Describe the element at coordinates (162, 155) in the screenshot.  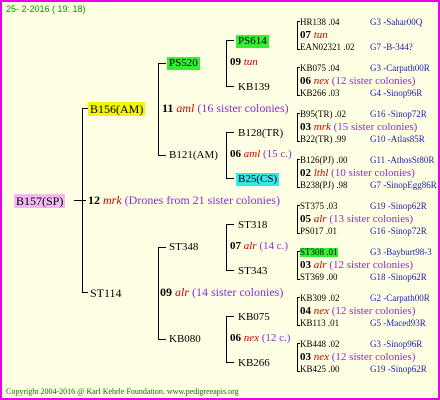
I see `gen2-b-connector` at that location.